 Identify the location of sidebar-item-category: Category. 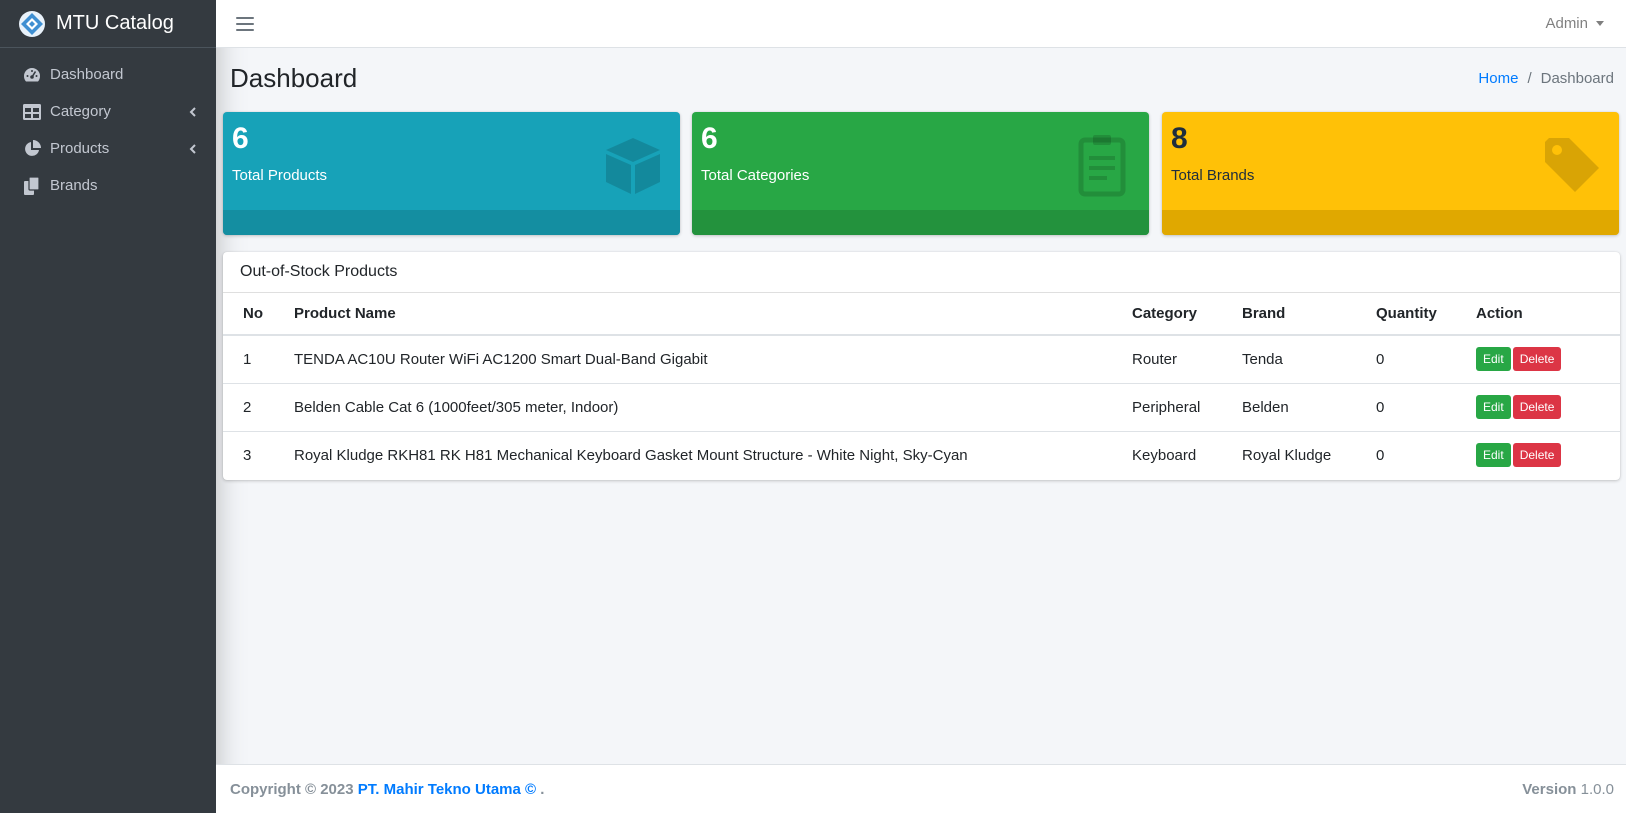
(108, 111).